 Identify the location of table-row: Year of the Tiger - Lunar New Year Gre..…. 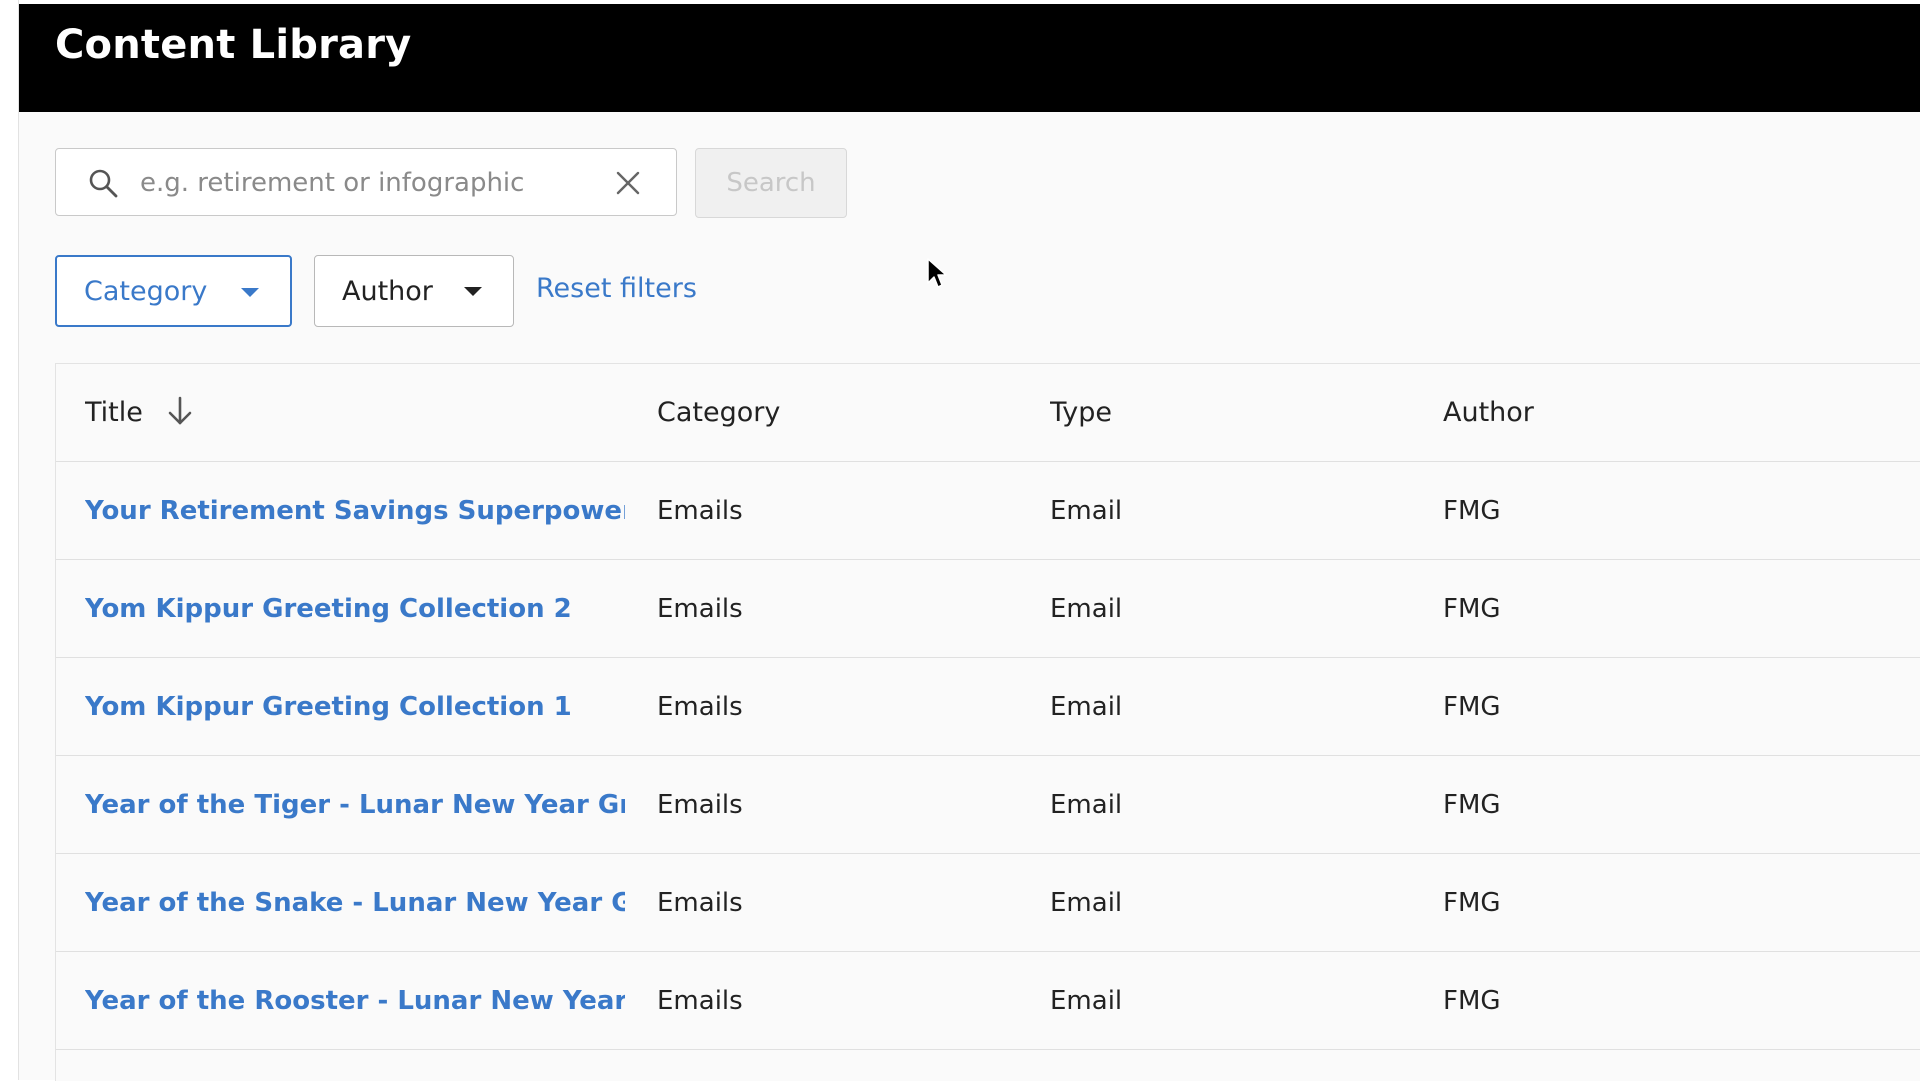
(988, 805).